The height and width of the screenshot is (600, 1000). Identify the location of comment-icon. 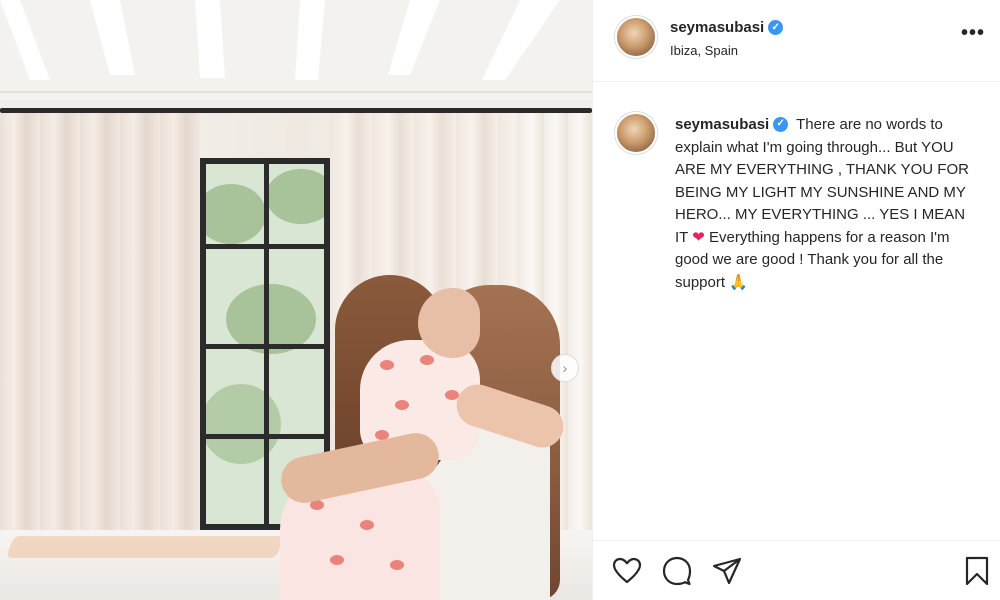
(677, 571).